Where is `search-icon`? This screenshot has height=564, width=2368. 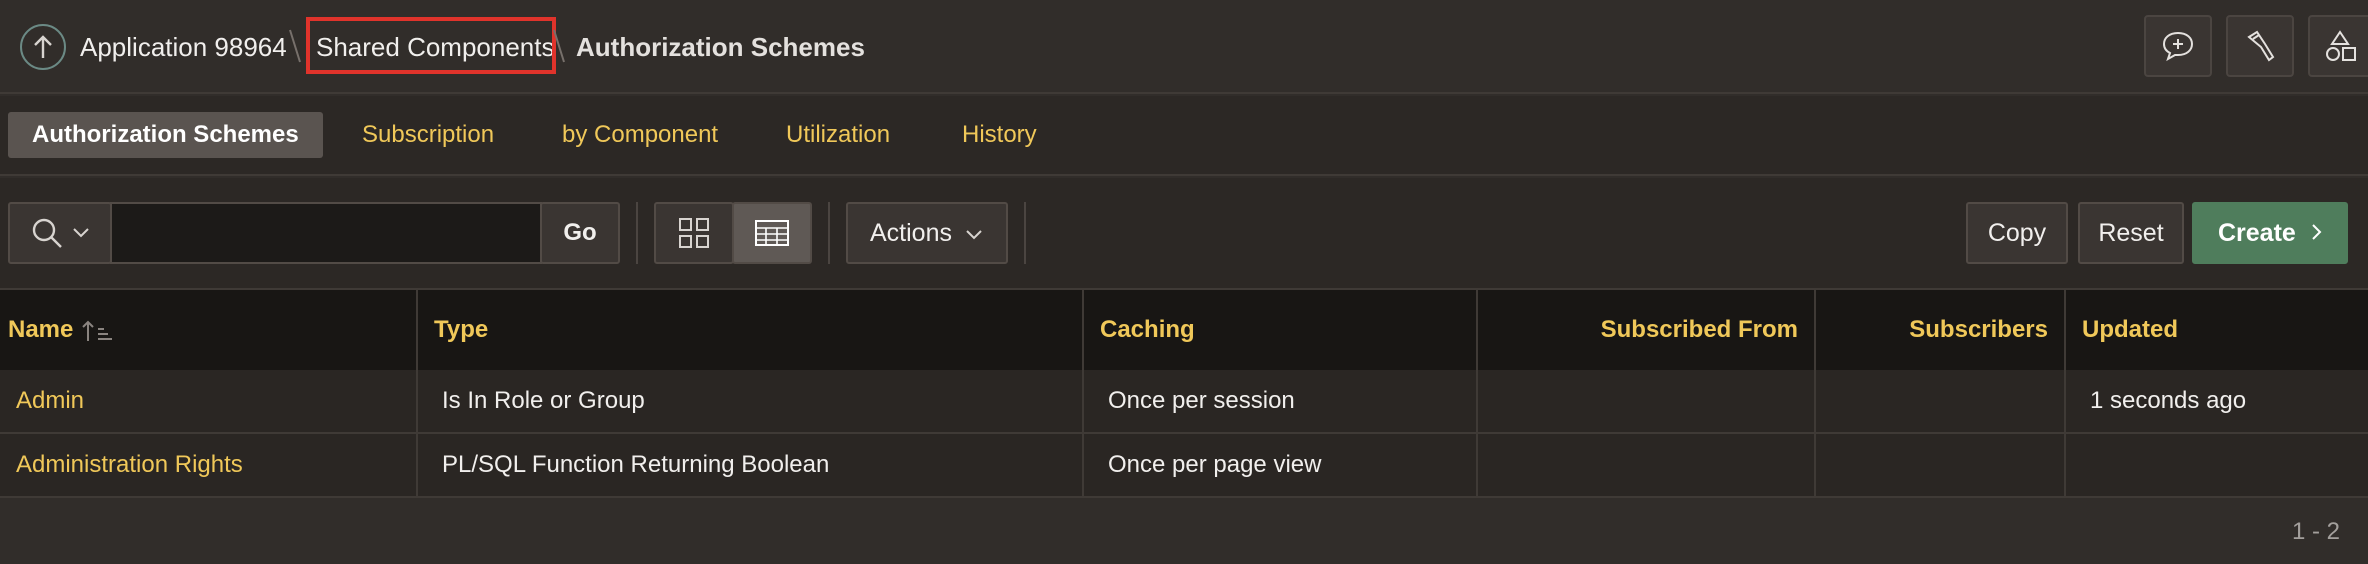 search-icon is located at coordinates (47, 233).